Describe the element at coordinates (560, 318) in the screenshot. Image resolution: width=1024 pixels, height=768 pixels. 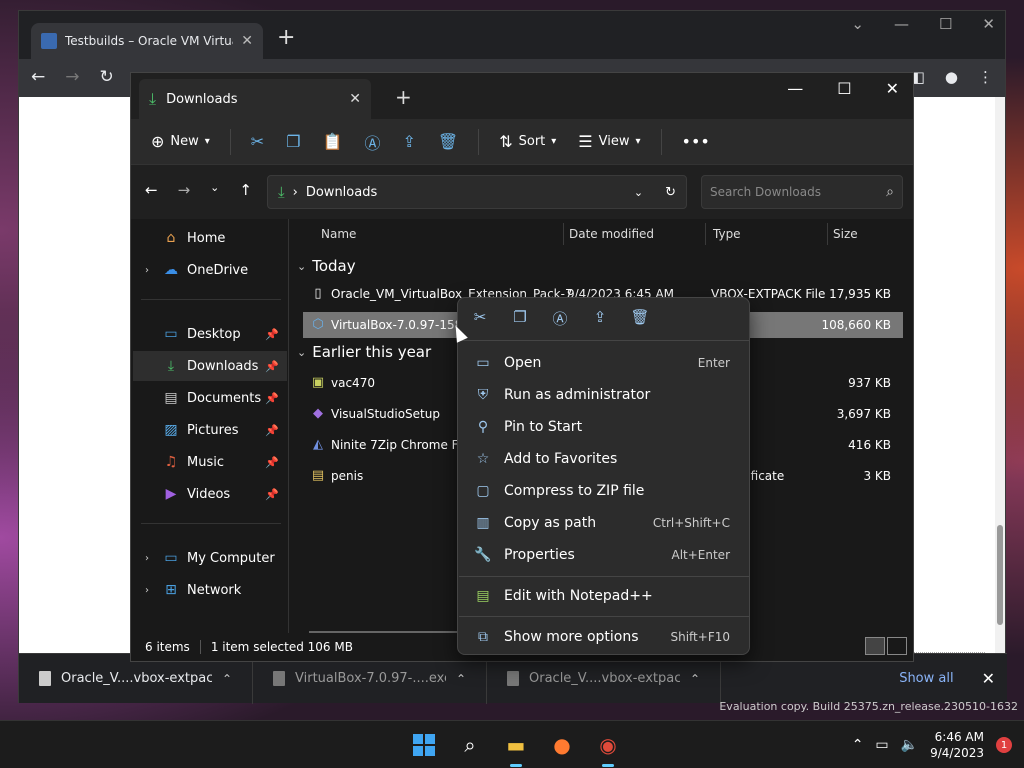
I see `rename-icon: Ⓐ` at that location.